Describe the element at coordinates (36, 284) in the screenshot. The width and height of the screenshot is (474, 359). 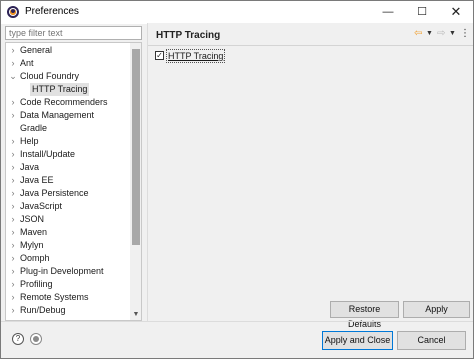
I see `tree-item-label: Profiling` at that location.